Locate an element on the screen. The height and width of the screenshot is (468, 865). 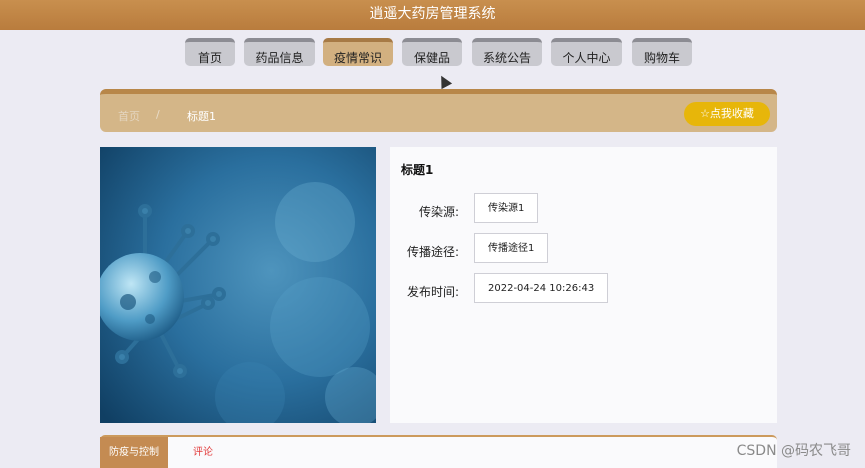
source-label: 传染源: is located at coordinates (438, 212).